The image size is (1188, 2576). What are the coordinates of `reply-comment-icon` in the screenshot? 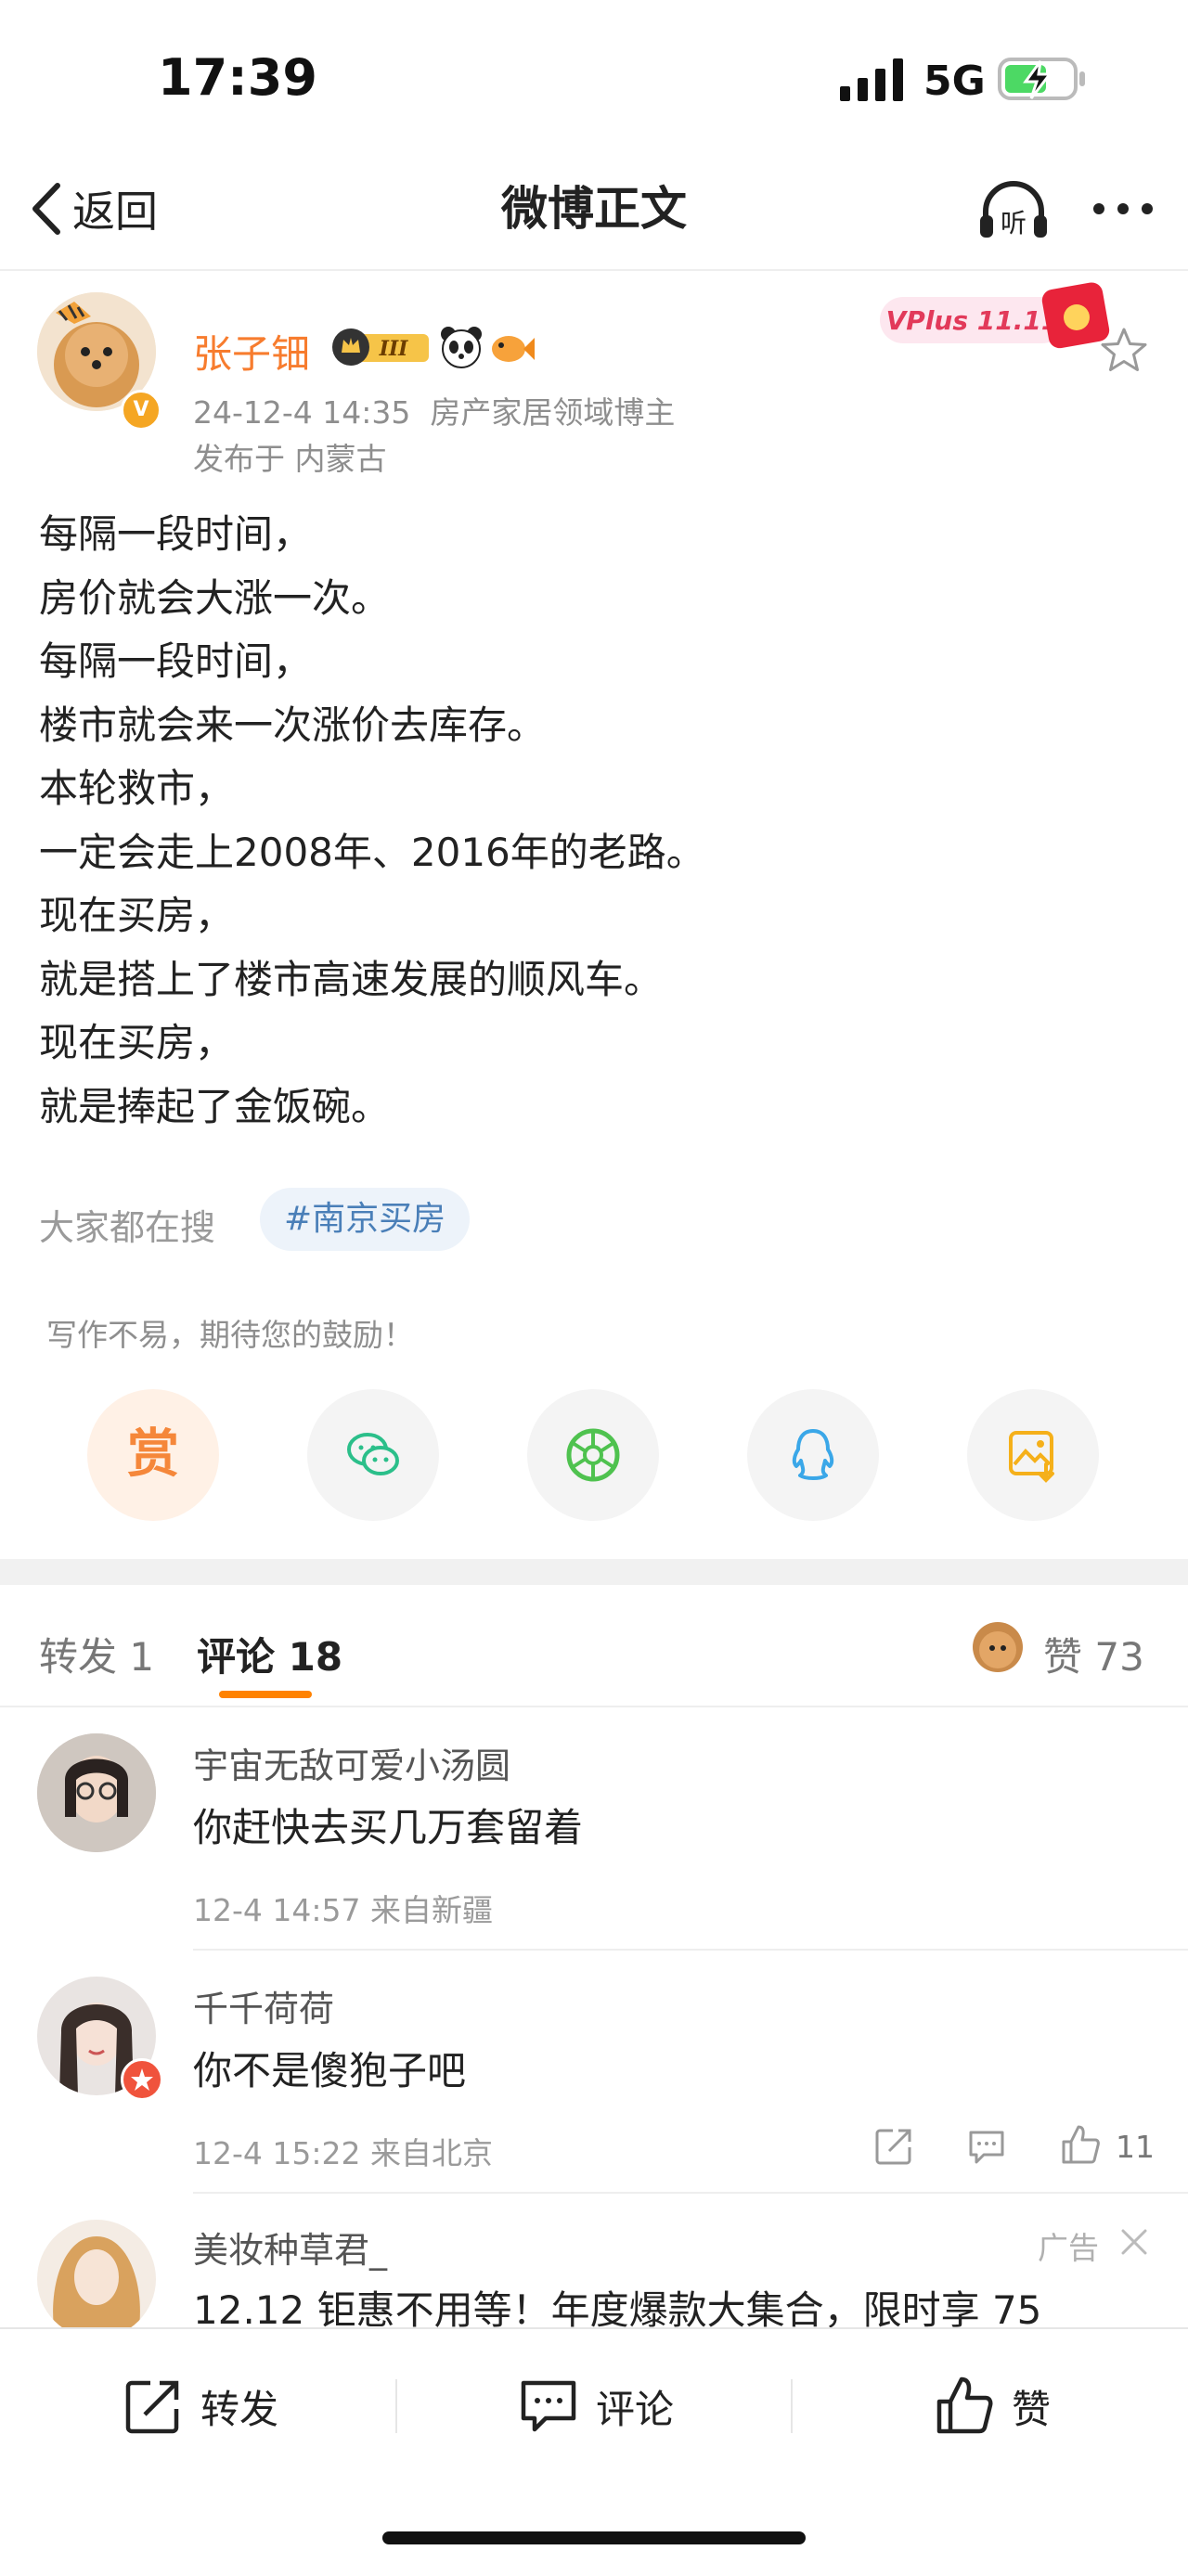 It's located at (986, 2146).